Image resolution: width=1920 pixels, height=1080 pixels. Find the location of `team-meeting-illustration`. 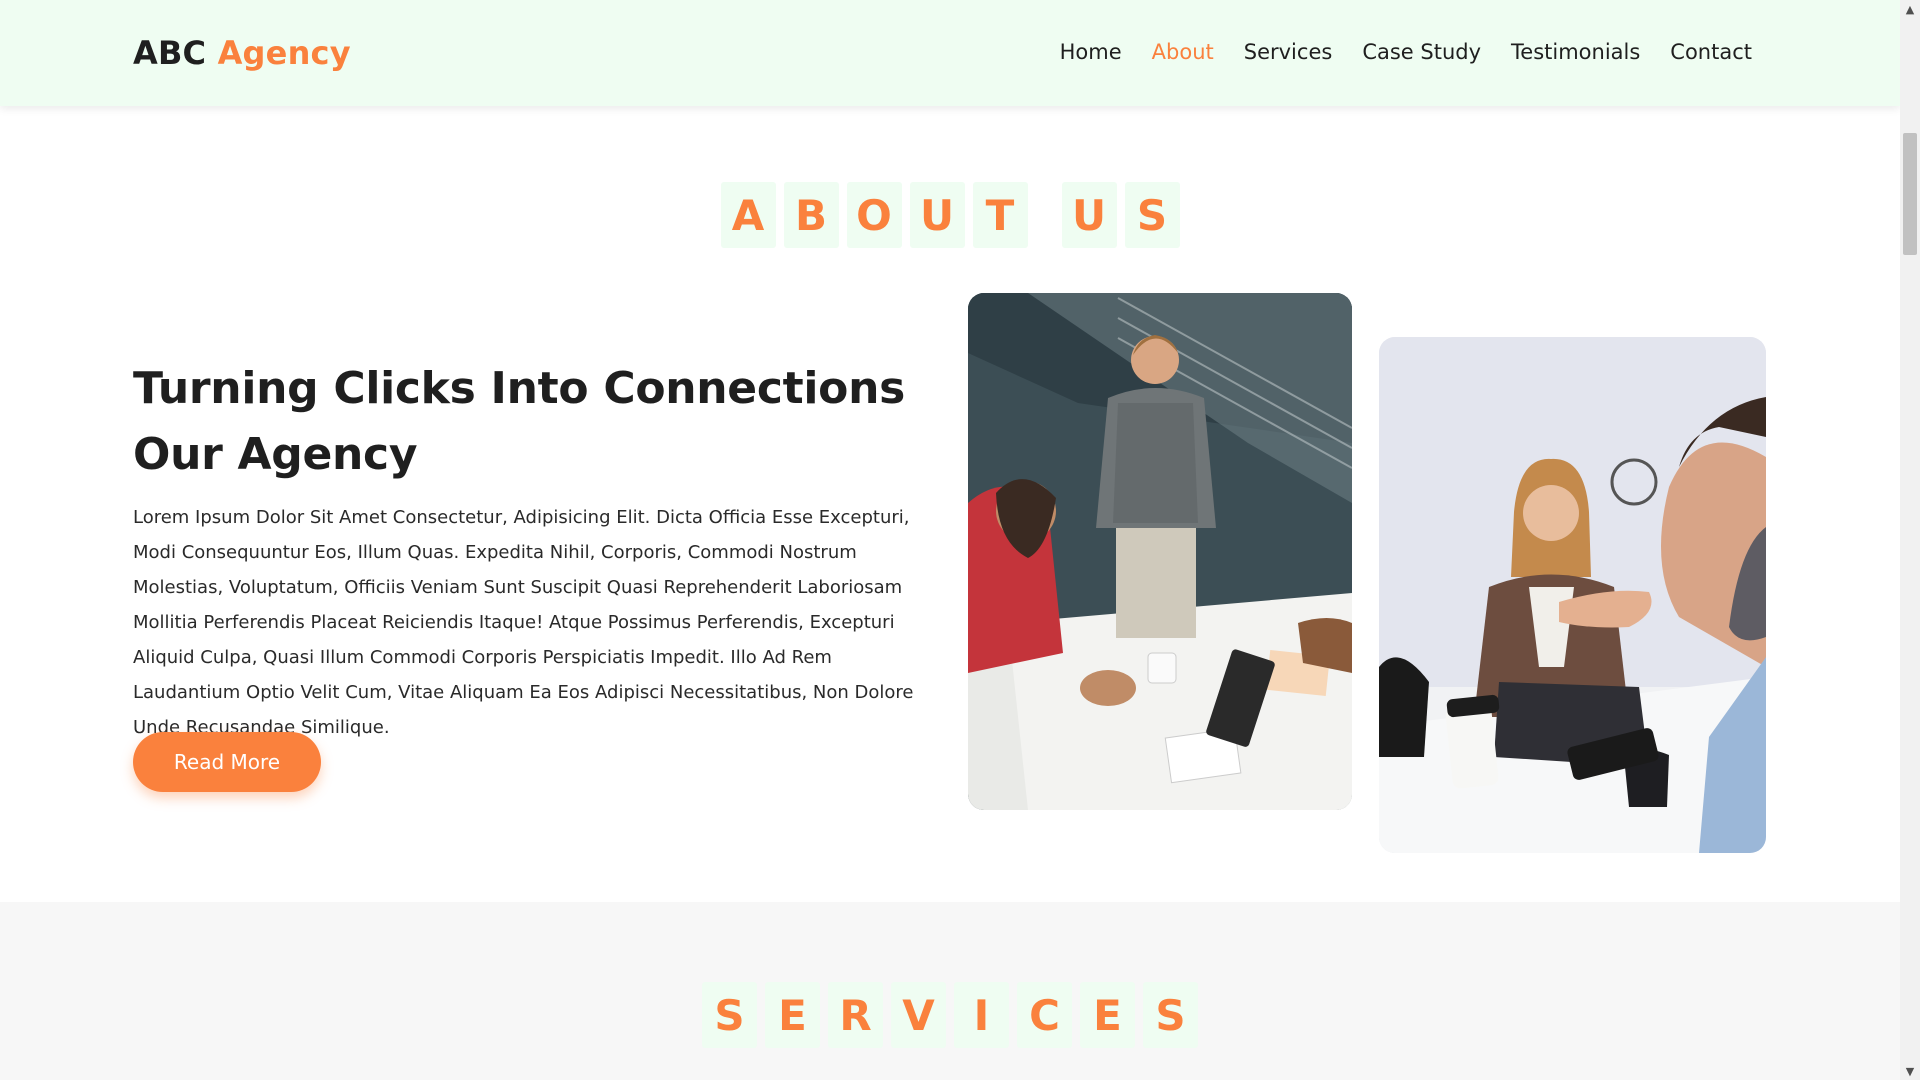

team-meeting-illustration is located at coordinates (1160, 551).